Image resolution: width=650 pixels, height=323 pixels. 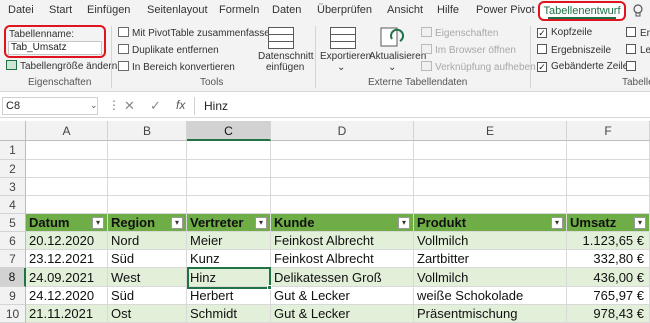 What do you see at coordinates (638, 11) in the screenshot?
I see `lightbulb-icon` at bounding box center [638, 11].